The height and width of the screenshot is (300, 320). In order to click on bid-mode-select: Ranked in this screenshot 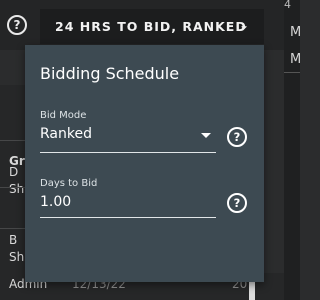, I will do `click(66, 134)`.